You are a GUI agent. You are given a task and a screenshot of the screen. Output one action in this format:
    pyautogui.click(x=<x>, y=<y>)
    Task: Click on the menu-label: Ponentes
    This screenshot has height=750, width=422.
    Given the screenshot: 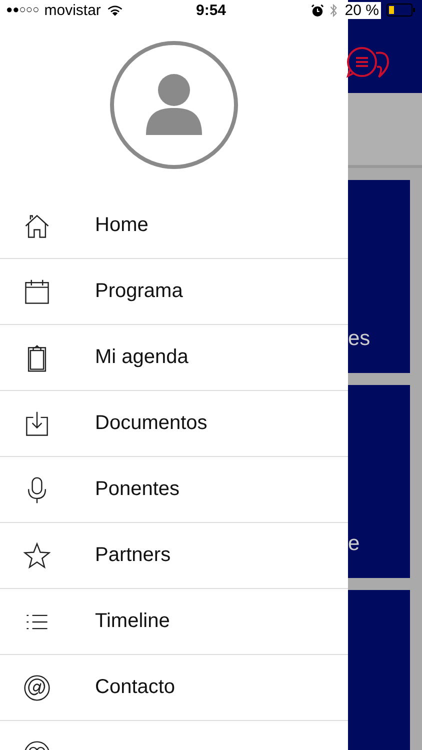 What is the action you would take?
    pyautogui.click(x=137, y=489)
    